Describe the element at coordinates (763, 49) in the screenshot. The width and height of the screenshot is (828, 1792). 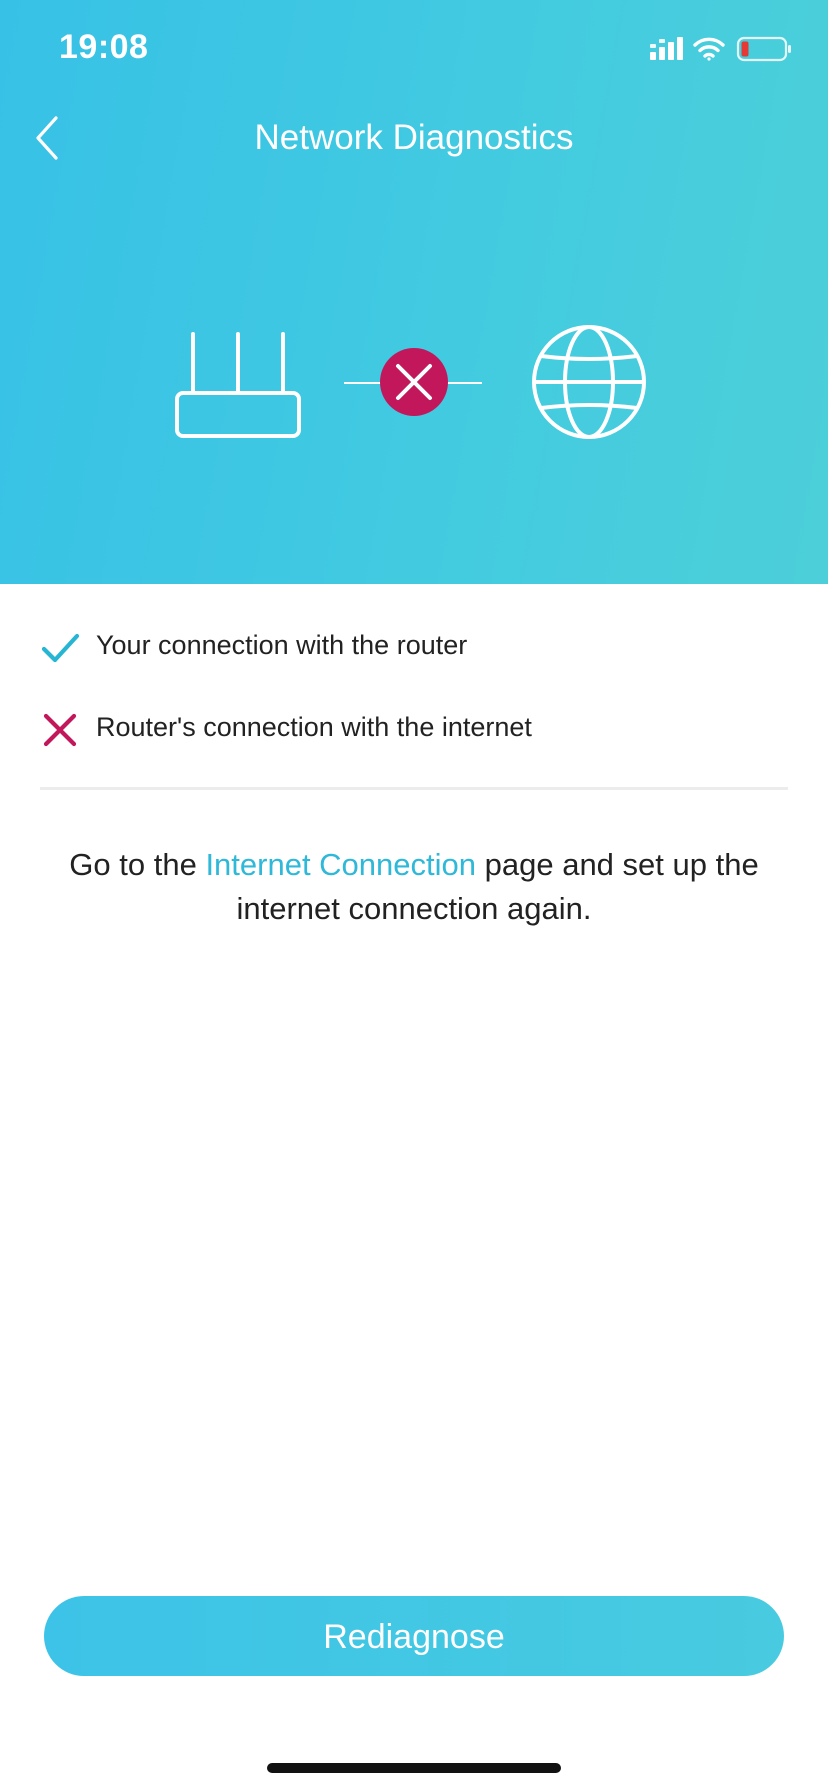
I see `battery-icon` at that location.